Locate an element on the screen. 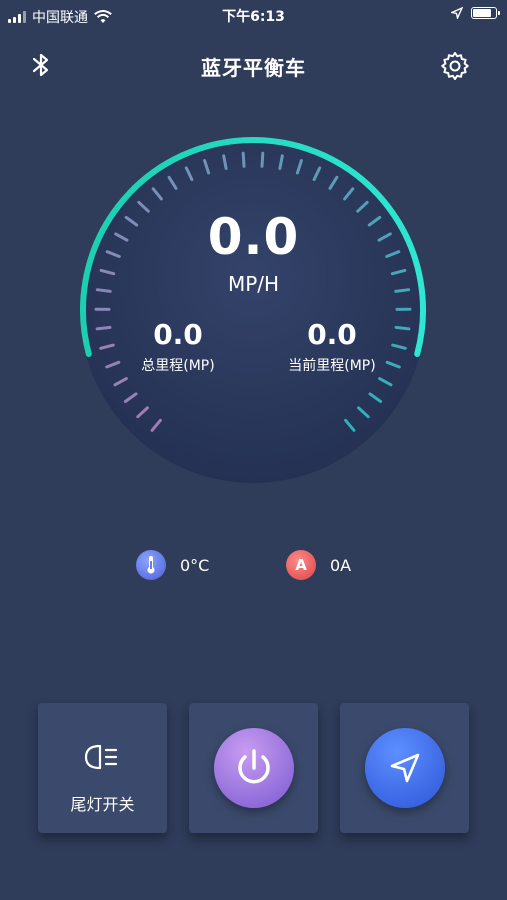 This screenshot has height=900, width=507. amp-letter: A is located at coordinates (301, 565).